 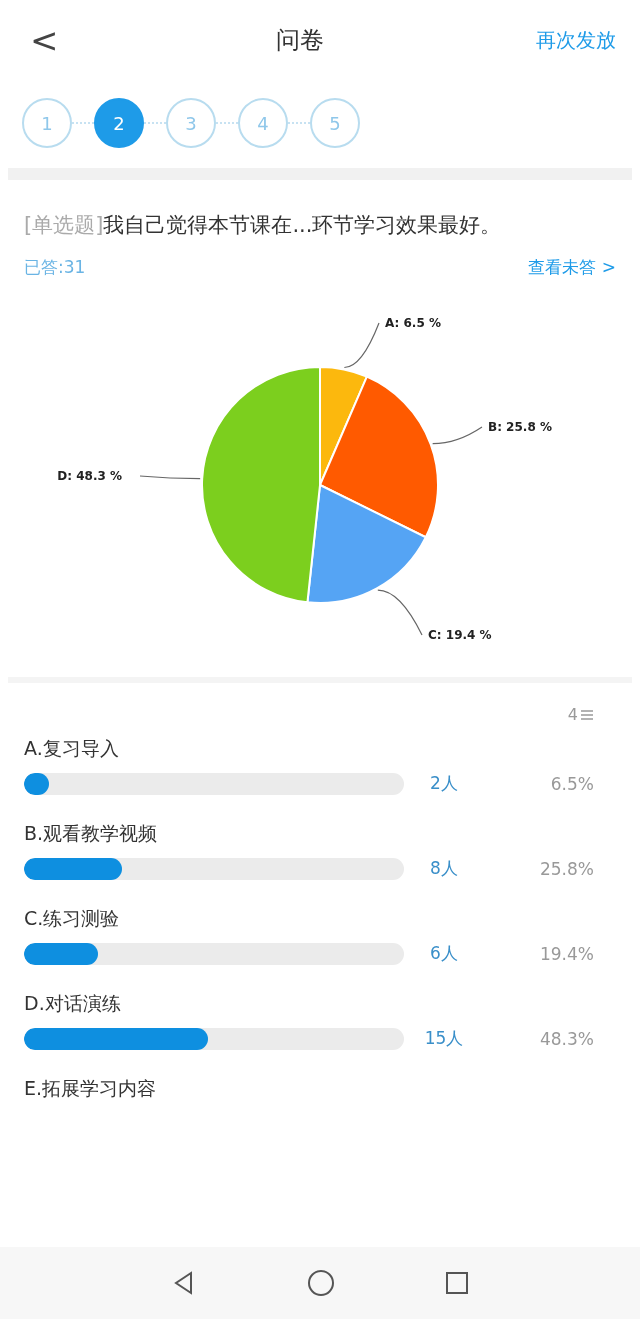 What do you see at coordinates (335, 123) in the screenshot?
I see `step-button: 5` at bounding box center [335, 123].